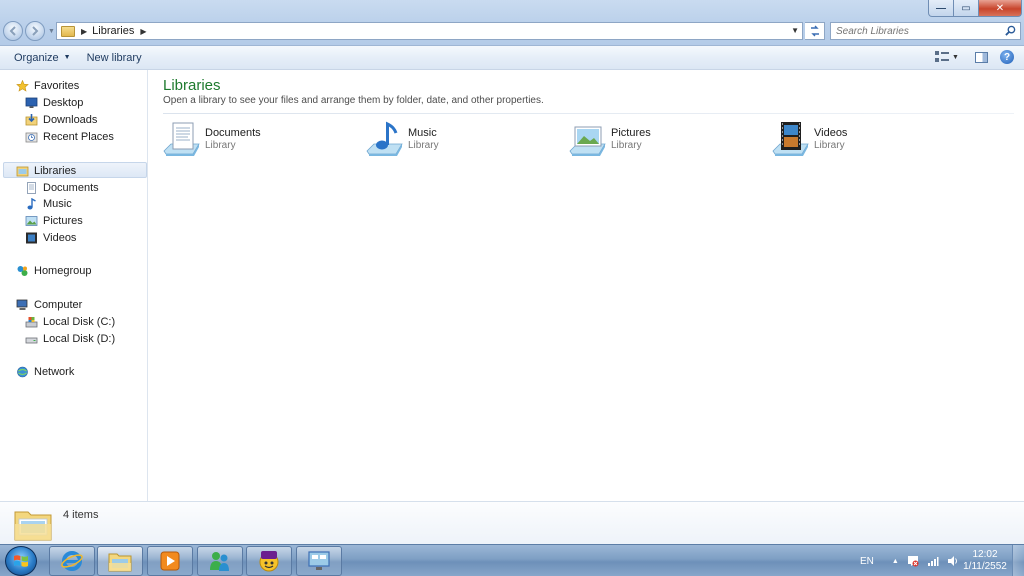 The image size is (1024, 576). Describe the element at coordinates (790, 139) in the screenshot. I see `videos-library-icon` at that location.